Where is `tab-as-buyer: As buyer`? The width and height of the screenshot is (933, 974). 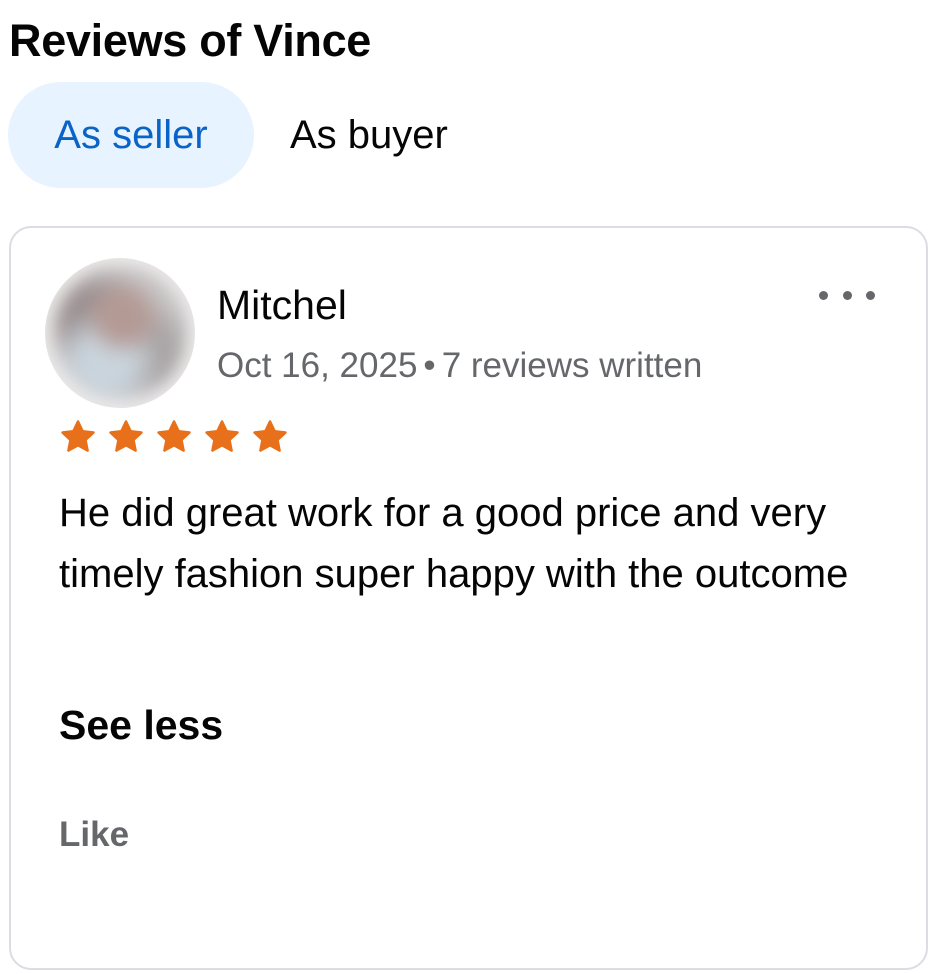 tab-as-buyer: As buyer is located at coordinates (369, 135).